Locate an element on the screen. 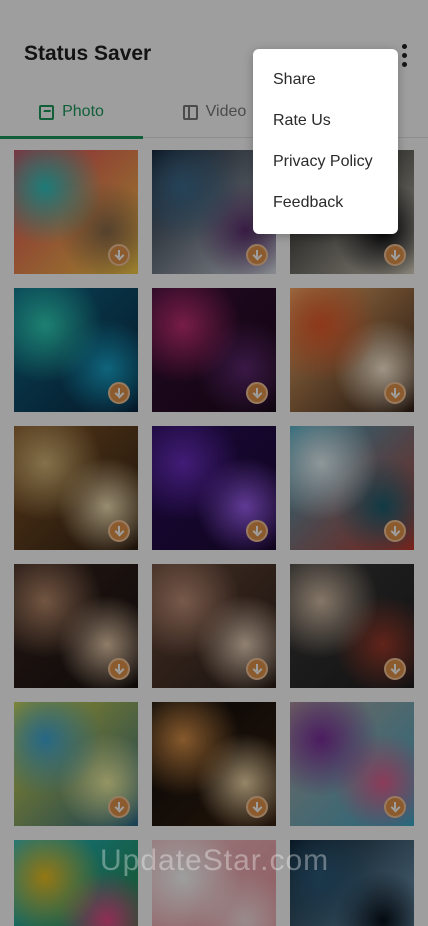 The height and width of the screenshot is (926, 428). menu-item-feedback: Feedback is located at coordinates (325, 202).